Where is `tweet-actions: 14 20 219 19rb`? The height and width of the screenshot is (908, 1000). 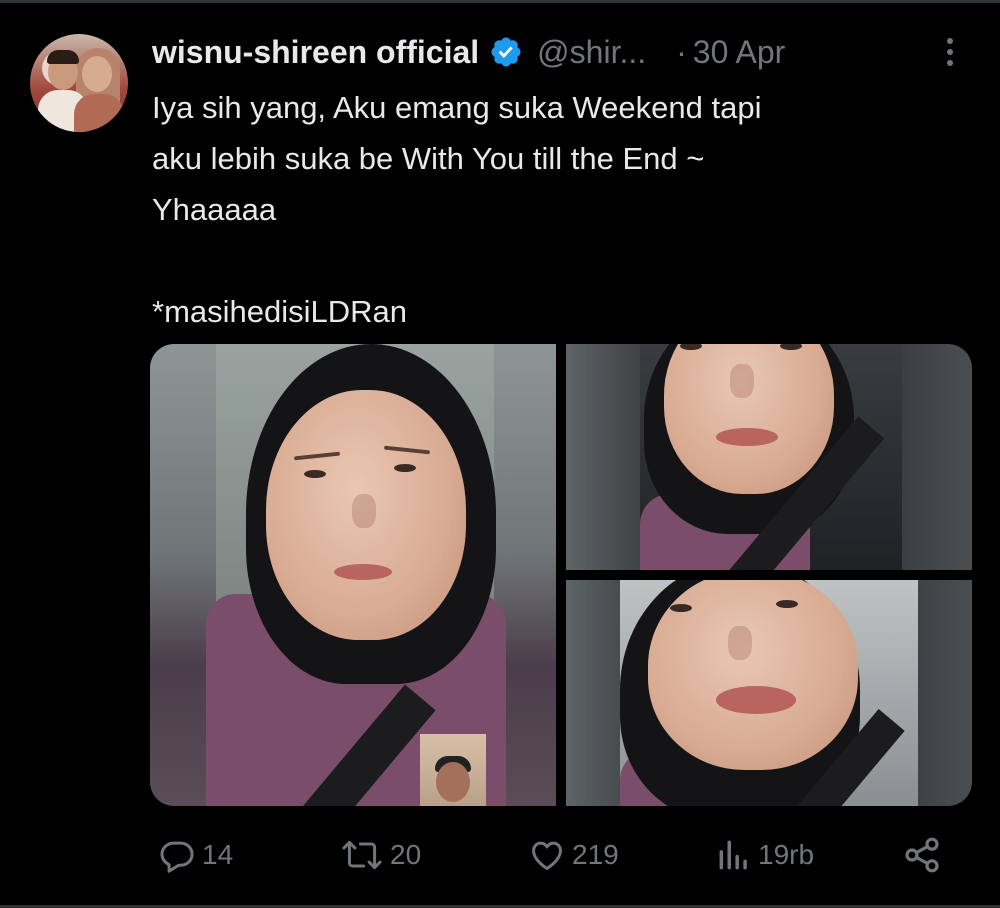 tweet-actions: 14 20 219 19rb is located at coordinates (500, 855).